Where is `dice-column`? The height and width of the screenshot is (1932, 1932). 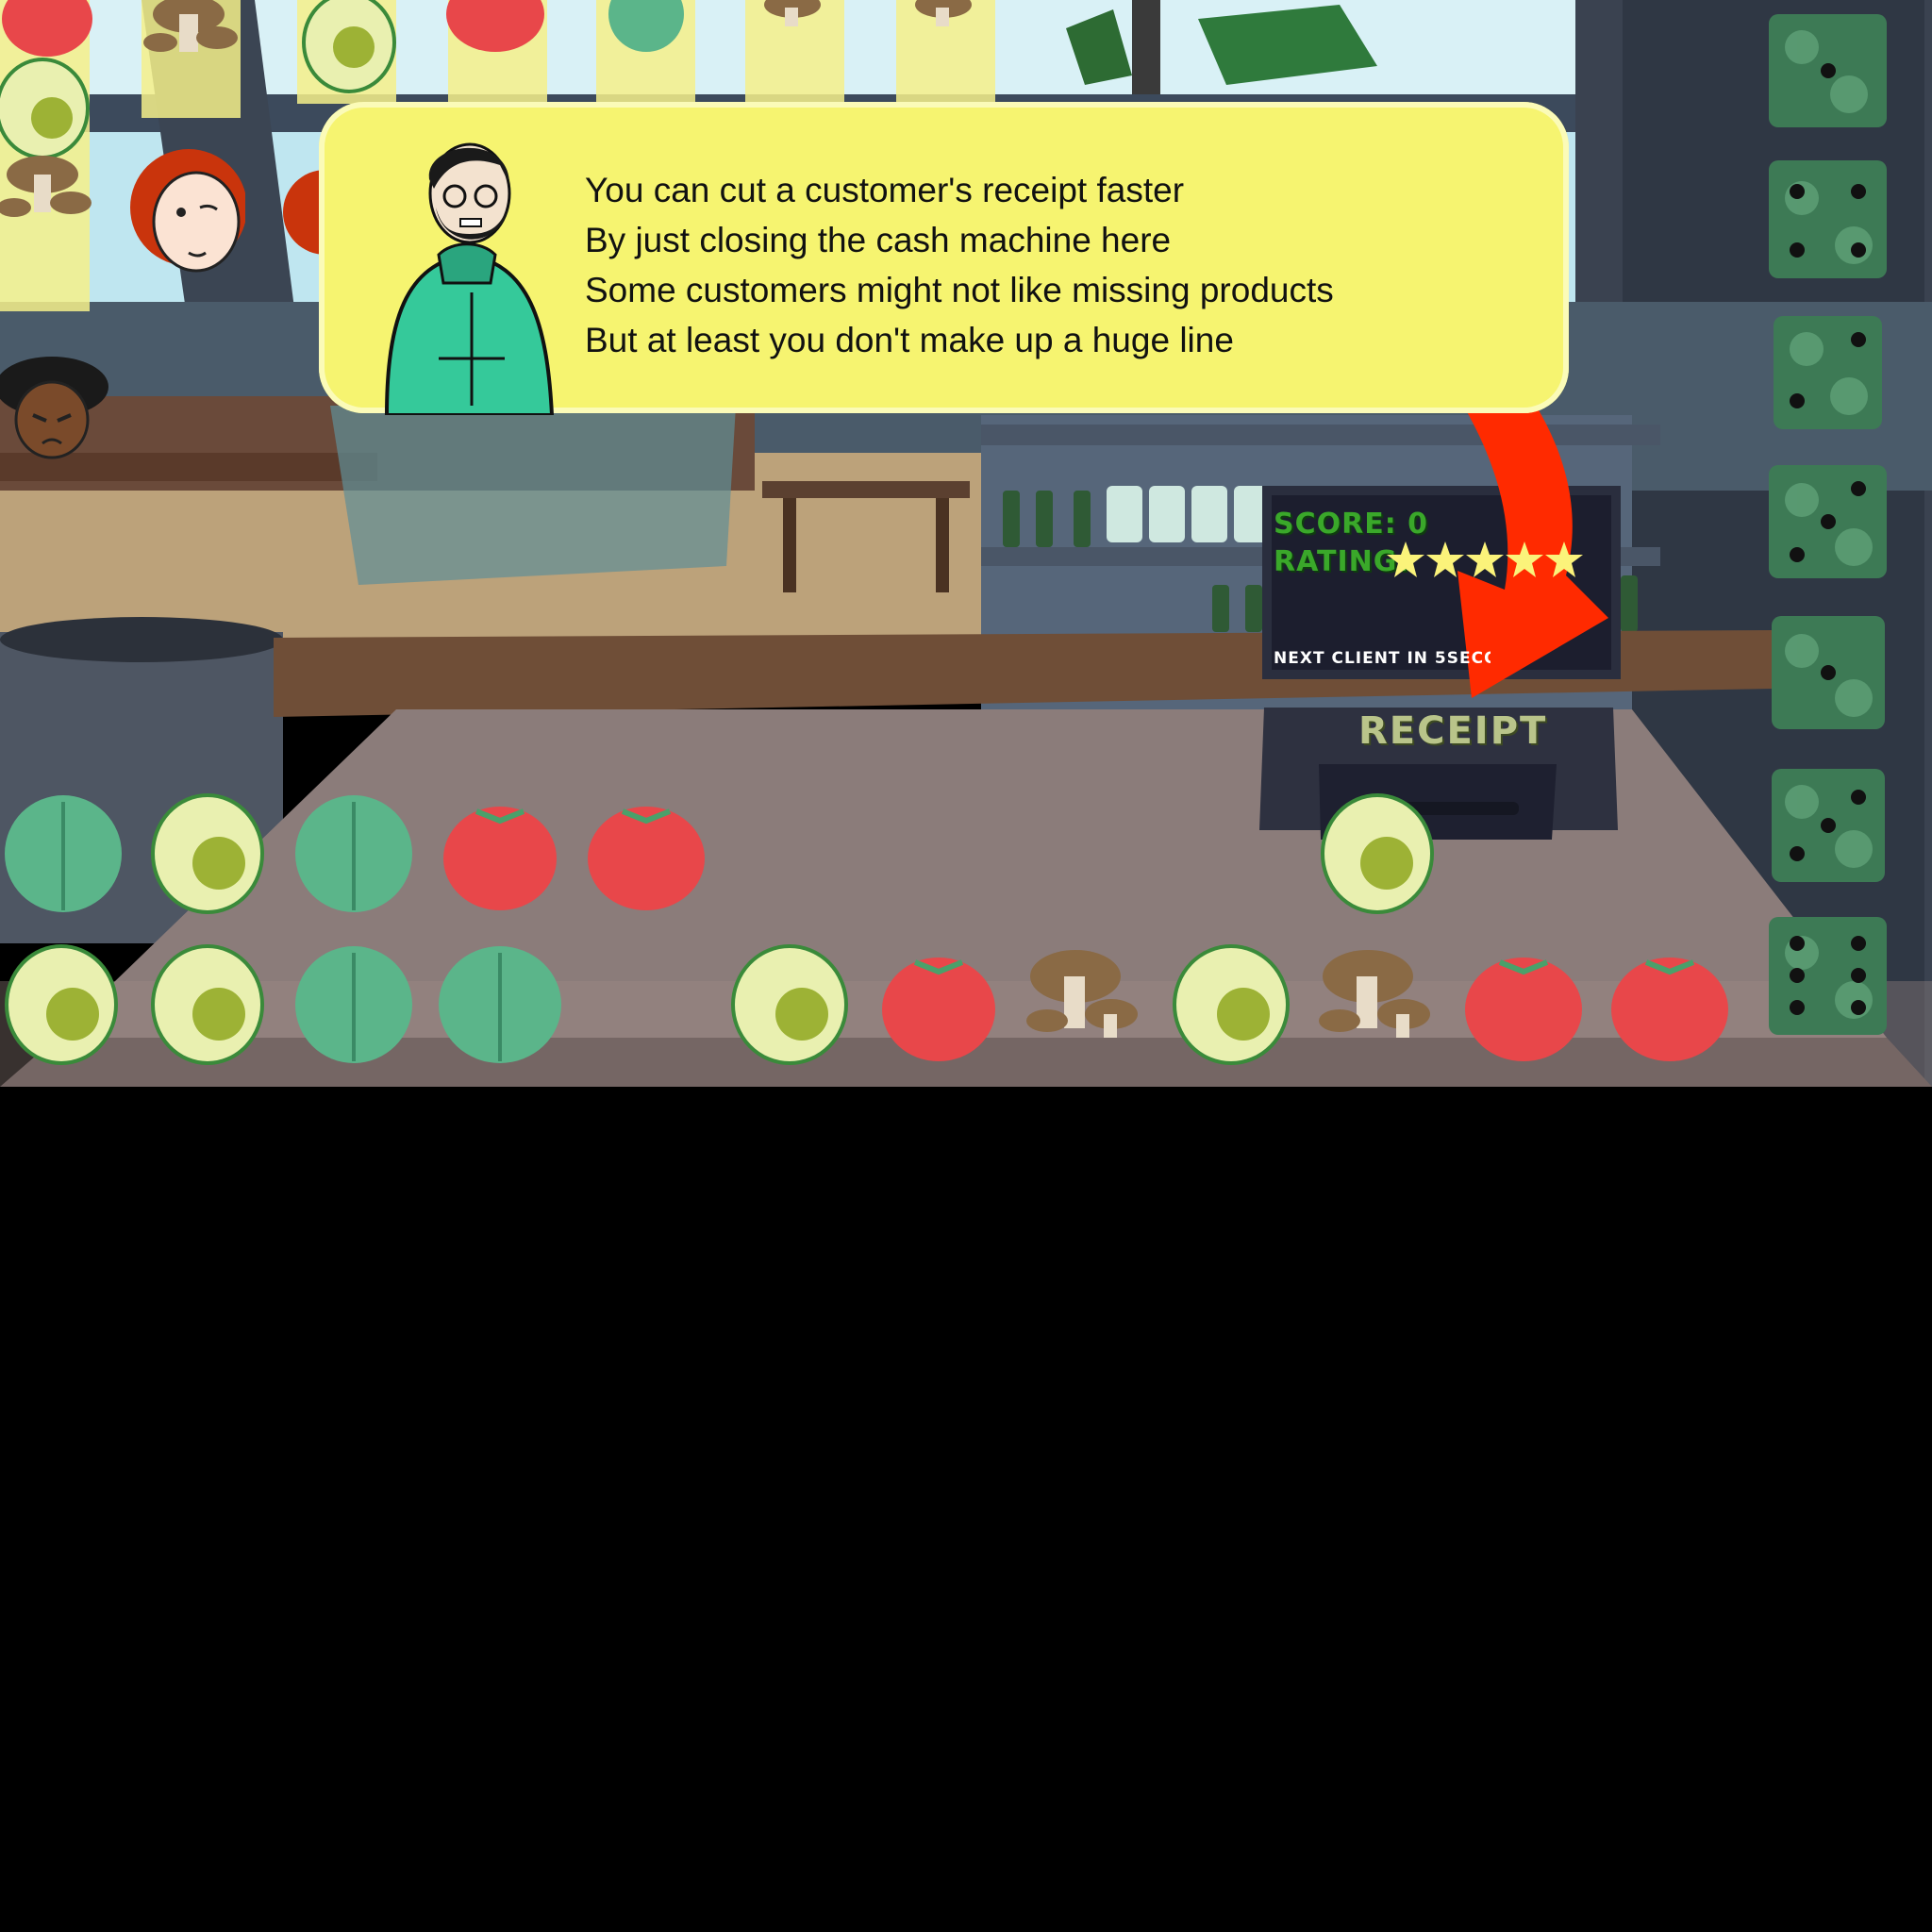 dice-column is located at coordinates (1830, 528).